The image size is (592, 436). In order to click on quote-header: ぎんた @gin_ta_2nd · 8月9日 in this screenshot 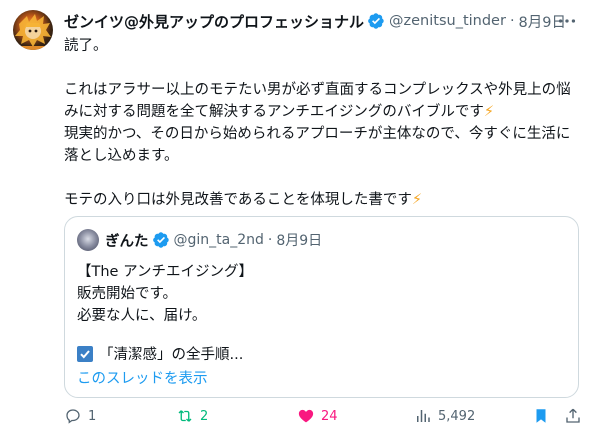, I will do `click(213, 240)`.